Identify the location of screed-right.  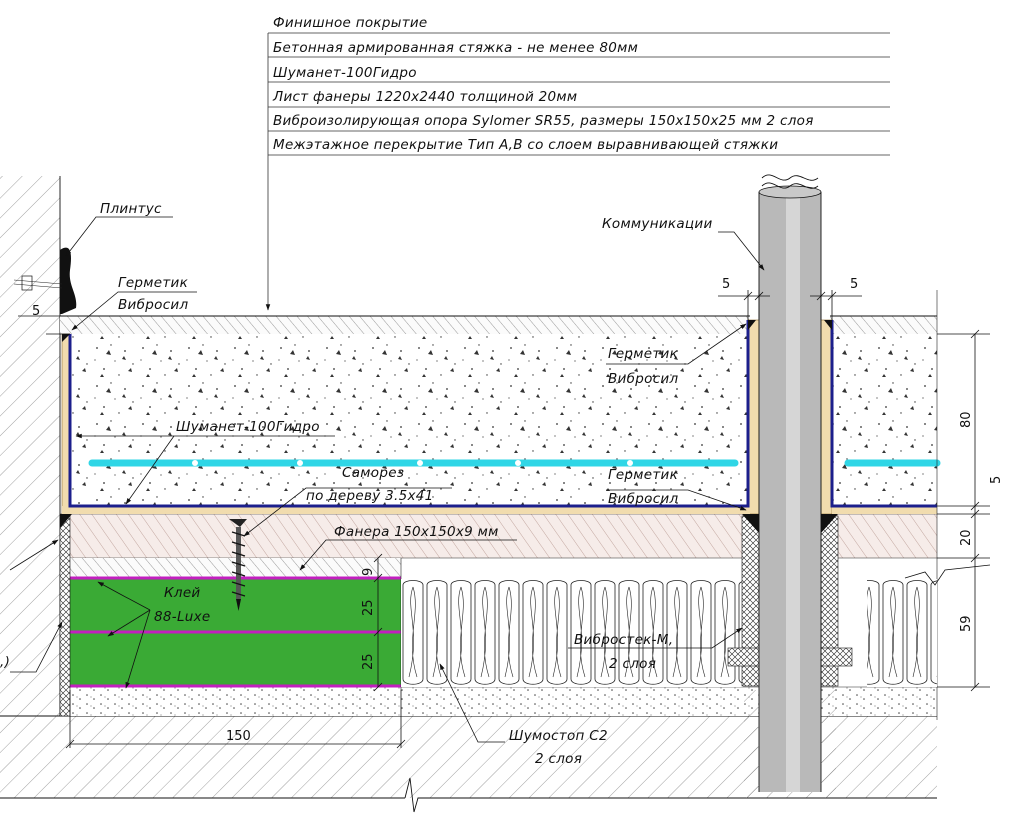
(883, 411).